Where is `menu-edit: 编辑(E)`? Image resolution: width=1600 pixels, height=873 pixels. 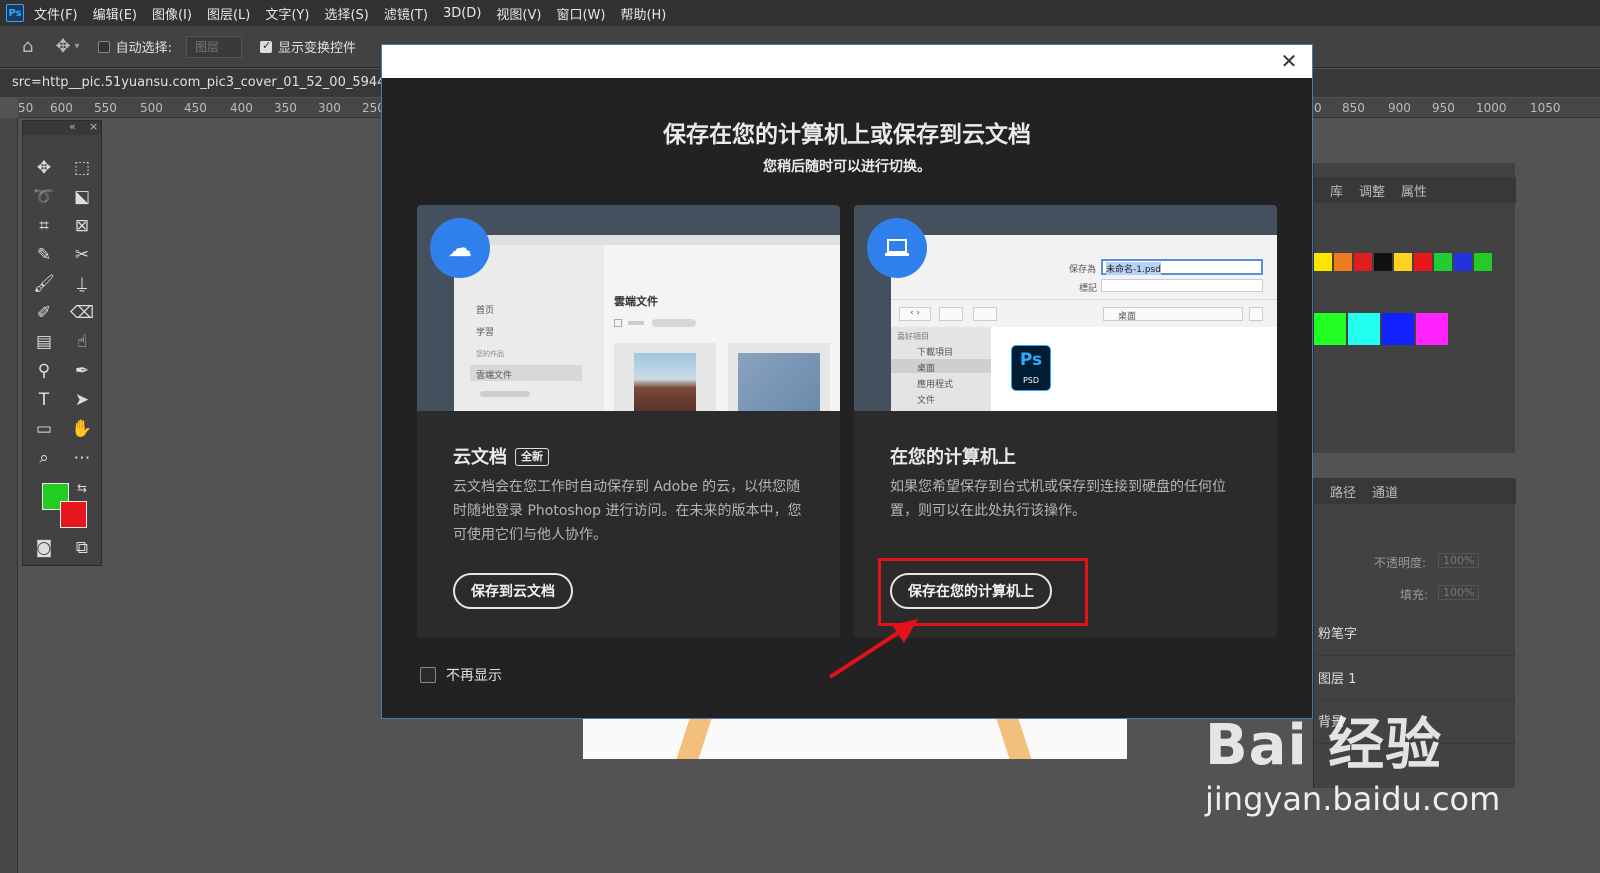 menu-edit: 编辑(E) is located at coordinates (115, 13).